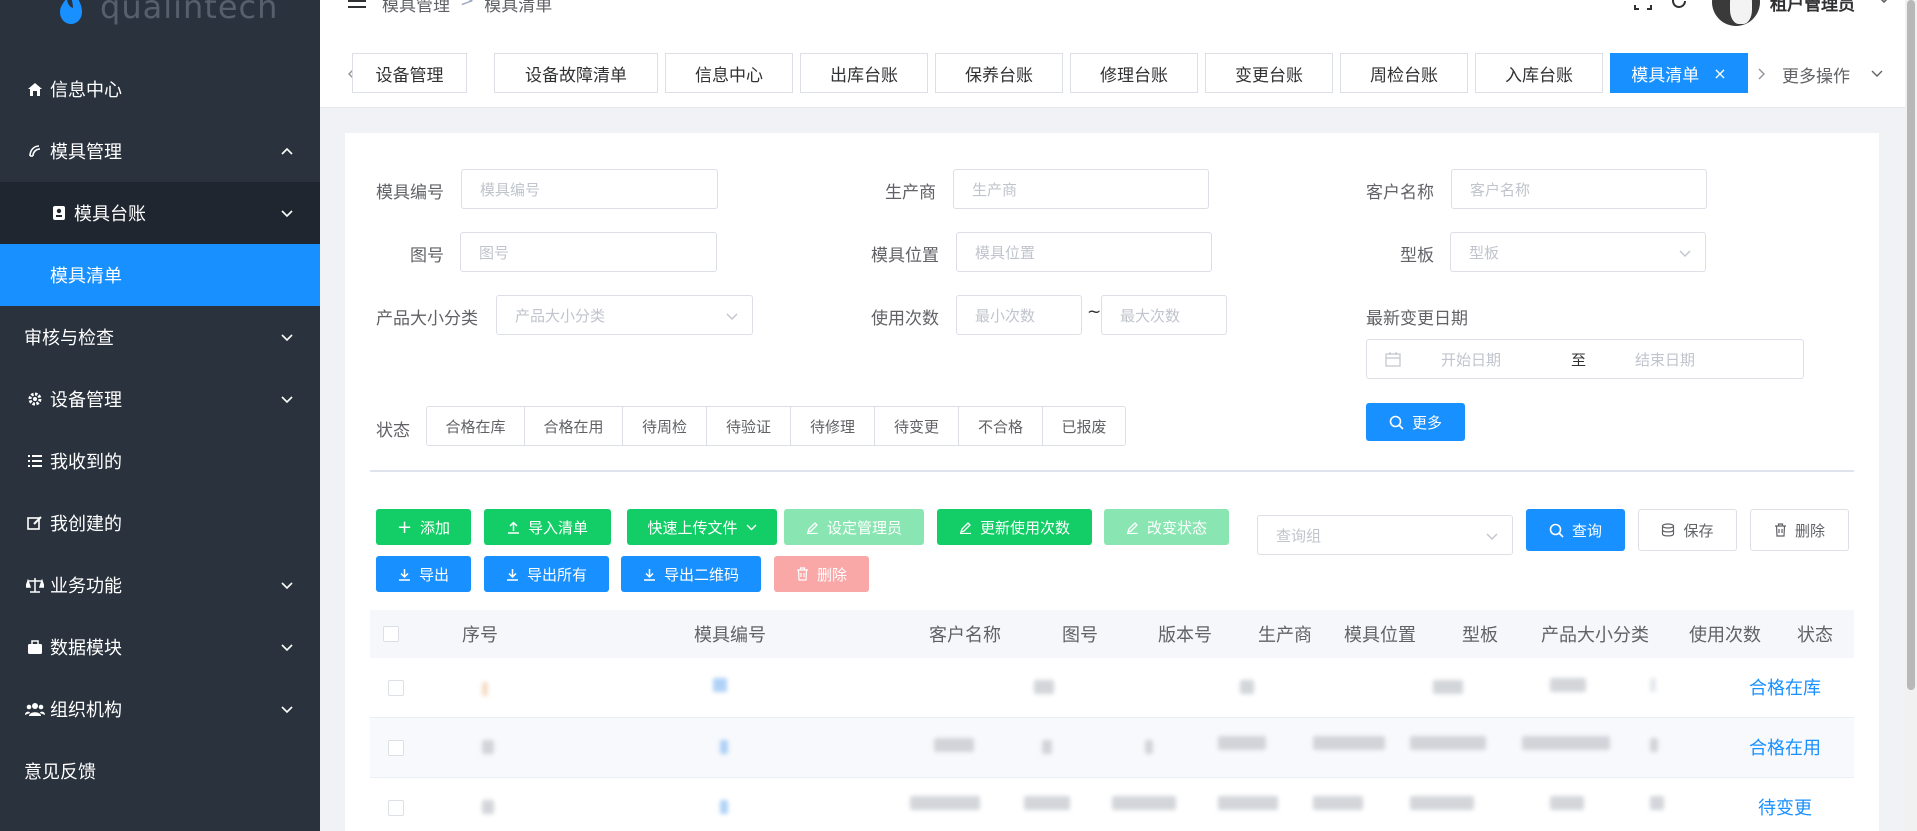 Image resolution: width=1917 pixels, height=831 pixels. Describe the element at coordinates (665, 426) in the screenshot. I see `status-option: 待周检` at that location.